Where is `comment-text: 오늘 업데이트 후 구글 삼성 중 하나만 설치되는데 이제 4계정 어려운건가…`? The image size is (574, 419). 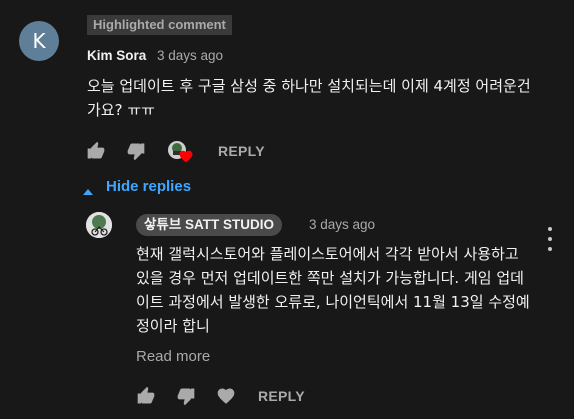
comment-text: 오늘 업데이트 후 구글 삼성 중 하나만 설치되는데 이제 4계정 어려운건가… is located at coordinates (309, 98).